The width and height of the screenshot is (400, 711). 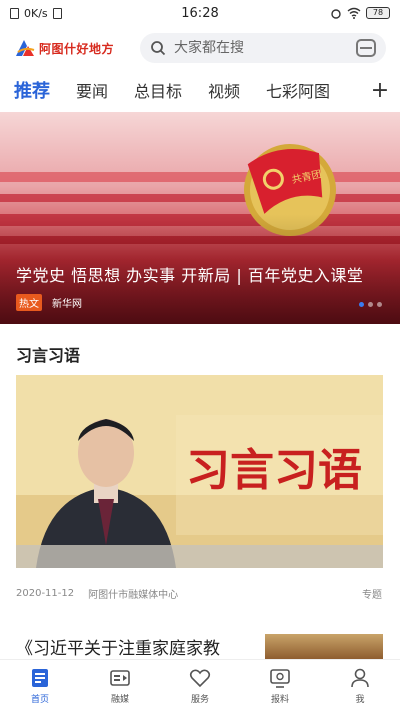 I want to click on status-right: 78, so click(x=360, y=13).